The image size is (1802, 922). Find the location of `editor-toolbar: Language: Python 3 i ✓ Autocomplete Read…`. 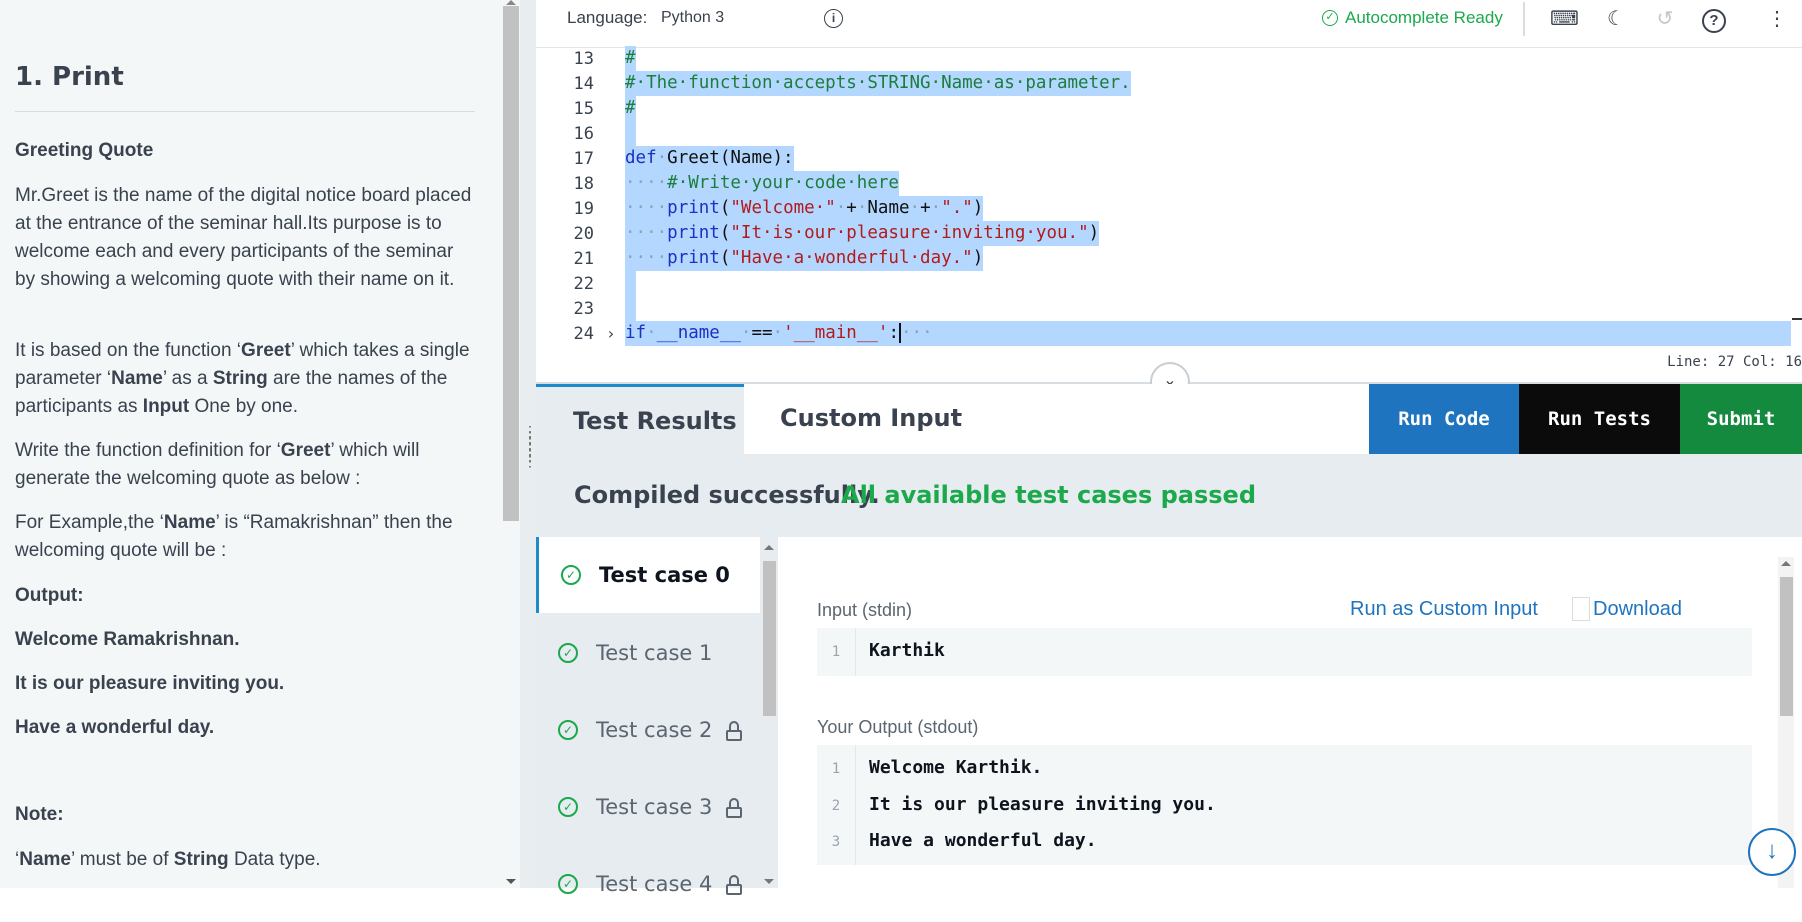

editor-toolbar: Language: Python 3 i ✓ Autocomplete Read… is located at coordinates (1169, 24).